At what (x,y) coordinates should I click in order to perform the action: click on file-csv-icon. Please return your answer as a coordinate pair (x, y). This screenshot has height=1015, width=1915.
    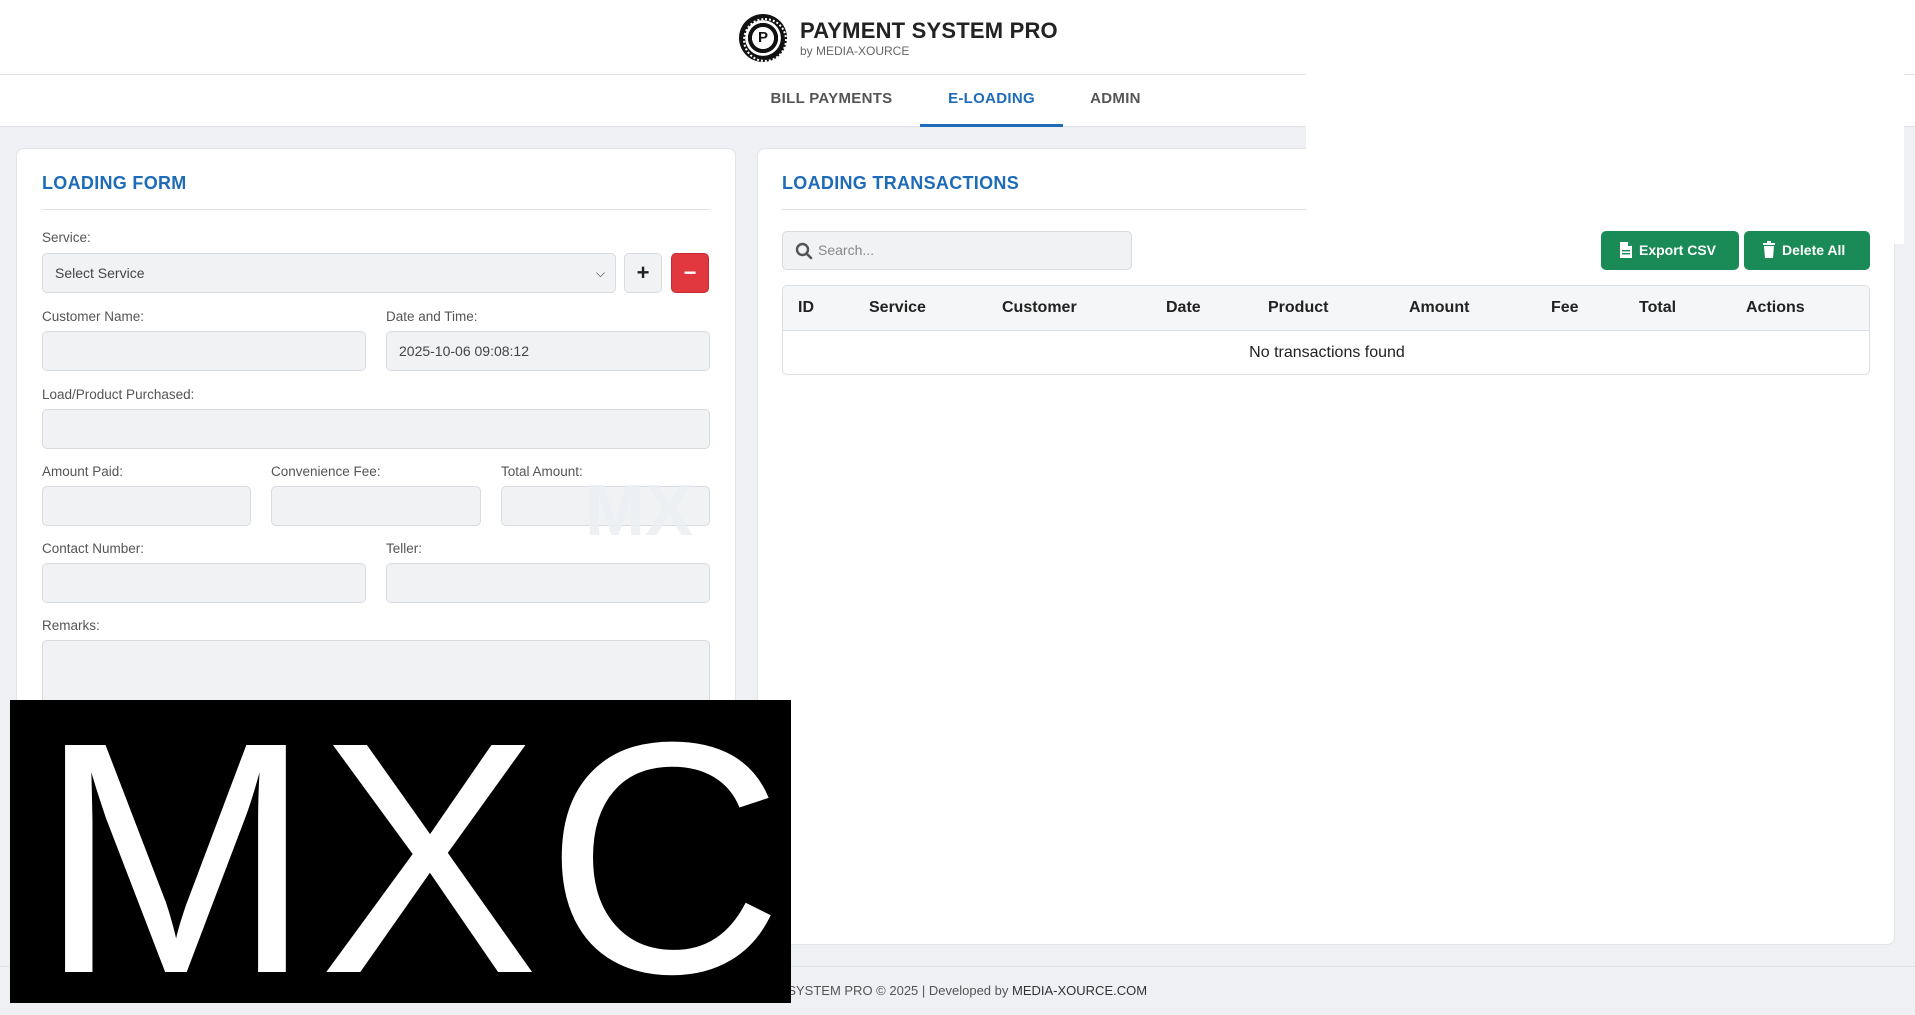
    Looking at the image, I should click on (1626, 250).